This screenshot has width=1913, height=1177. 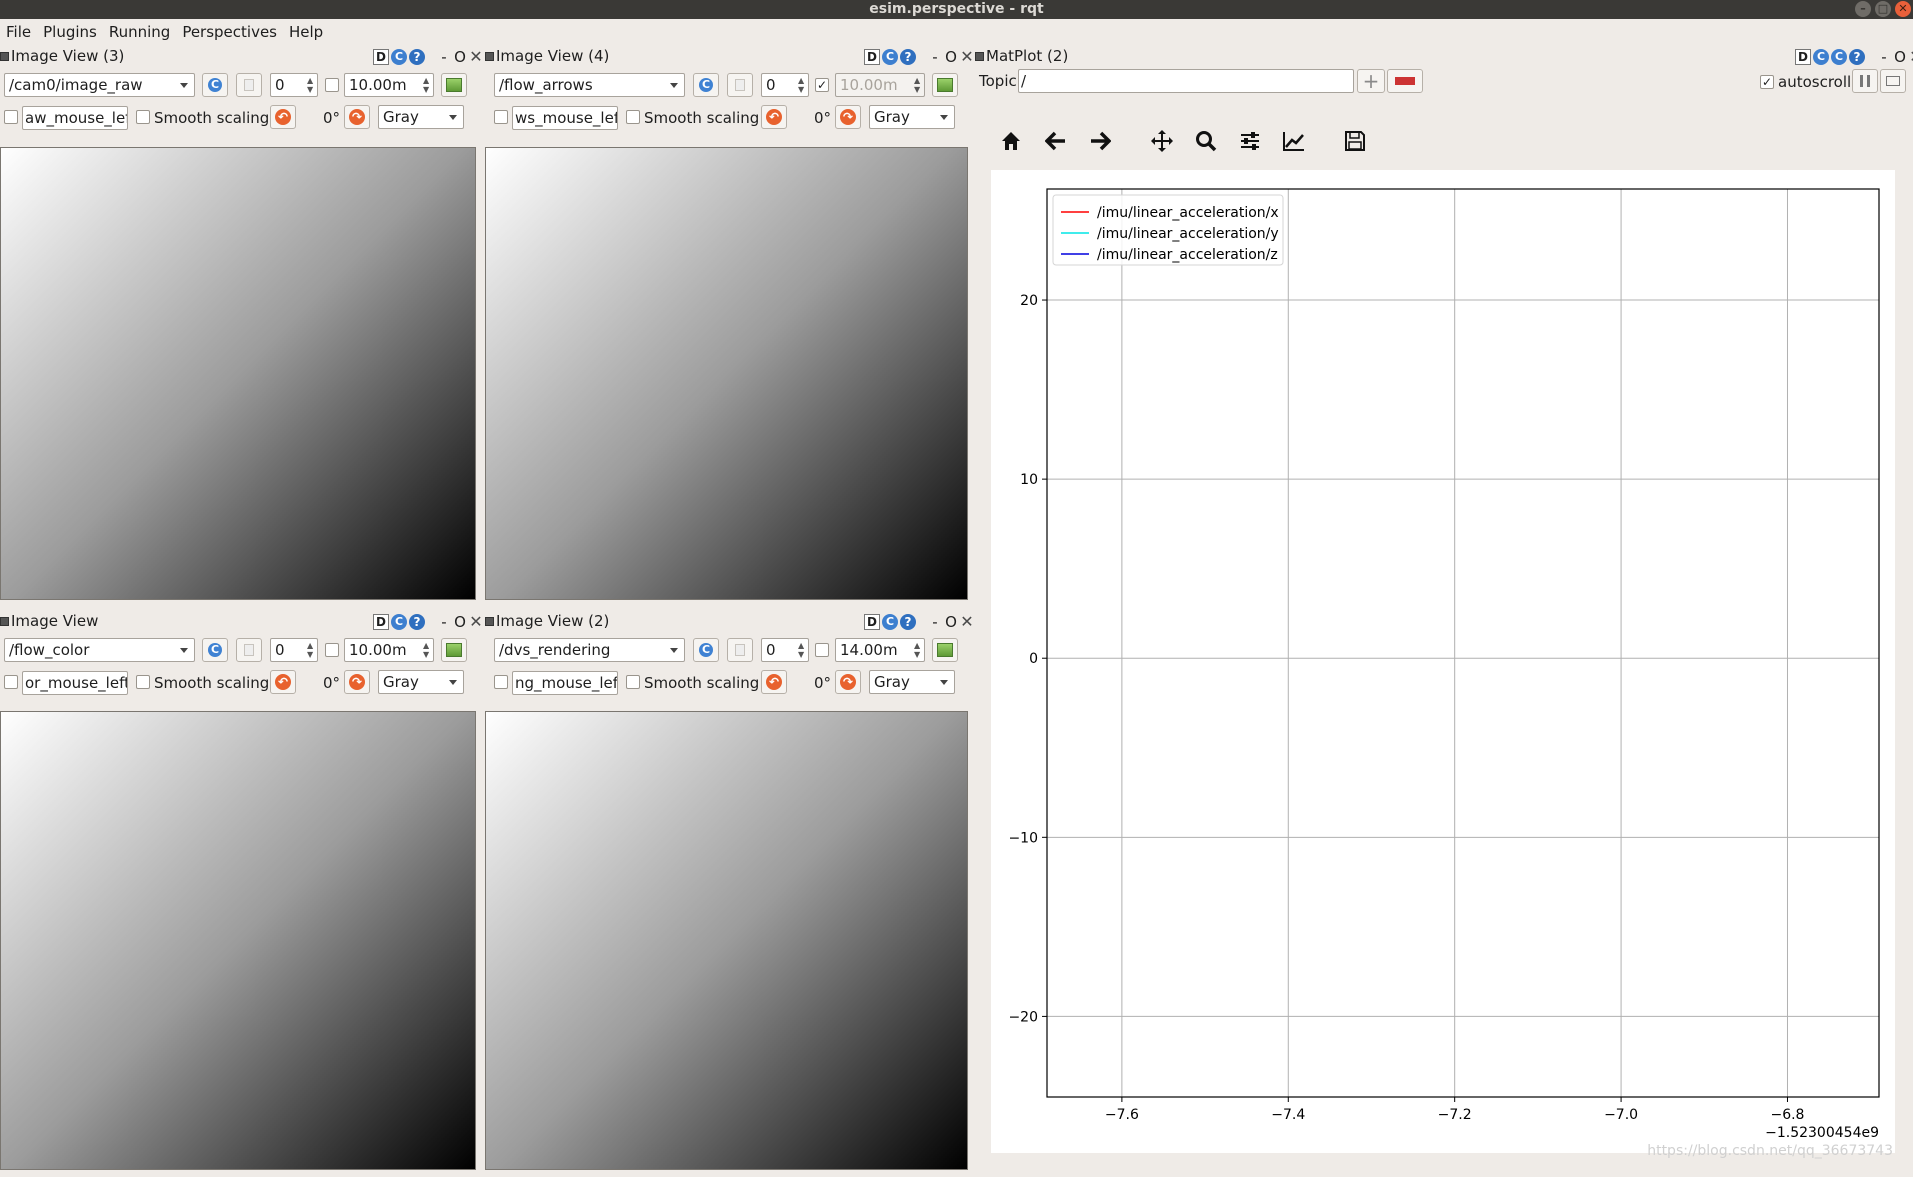 I want to click on topic-combo: /flow_color, so click(x=99, y=650).